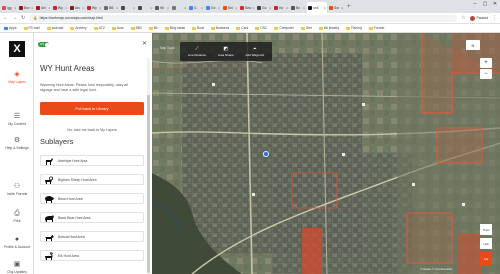 Image resolution: width=500 pixels, height=274 pixels. I want to click on bookmark-item: Bk, so click(153, 28).